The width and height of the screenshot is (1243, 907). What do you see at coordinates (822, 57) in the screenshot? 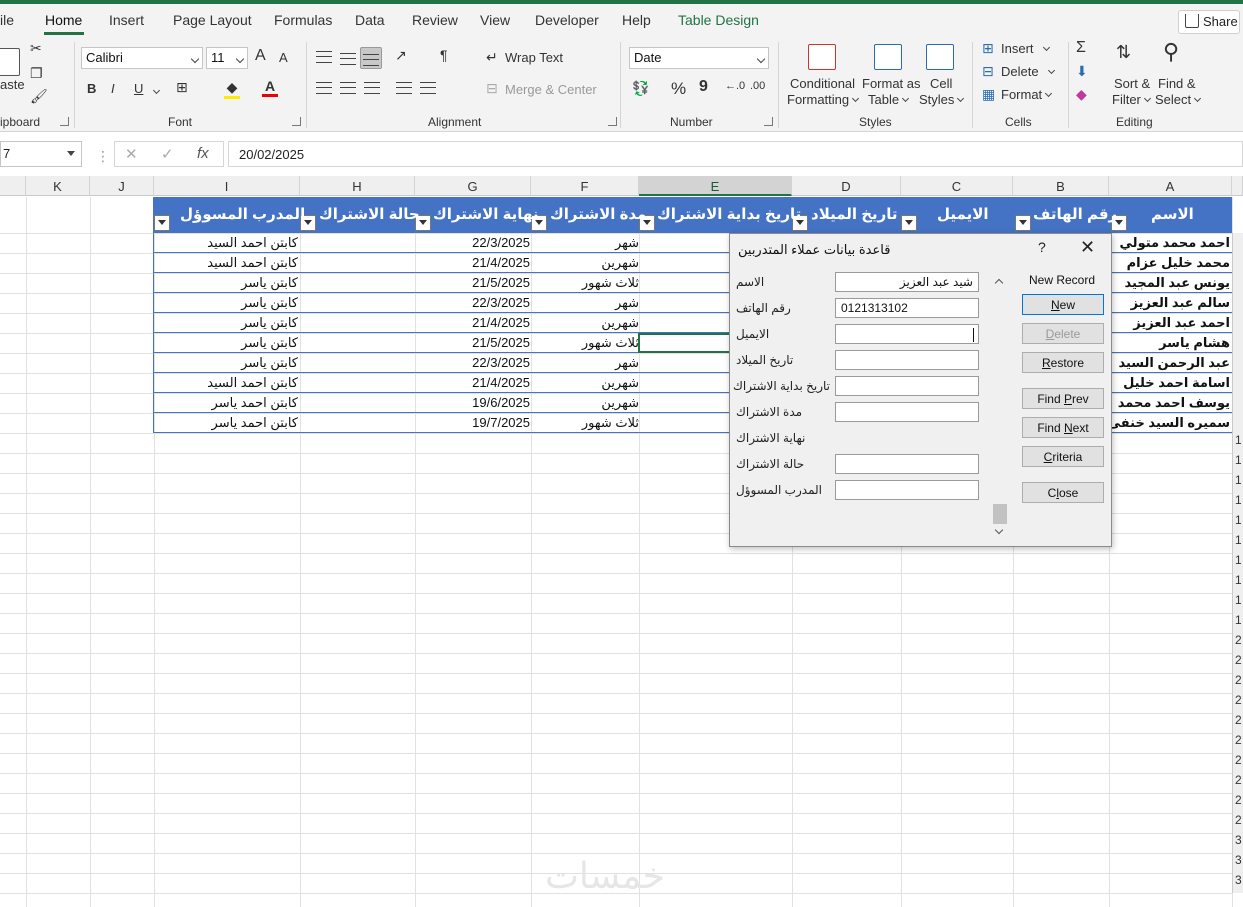
I see `conditional-formatting-icon` at bounding box center [822, 57].